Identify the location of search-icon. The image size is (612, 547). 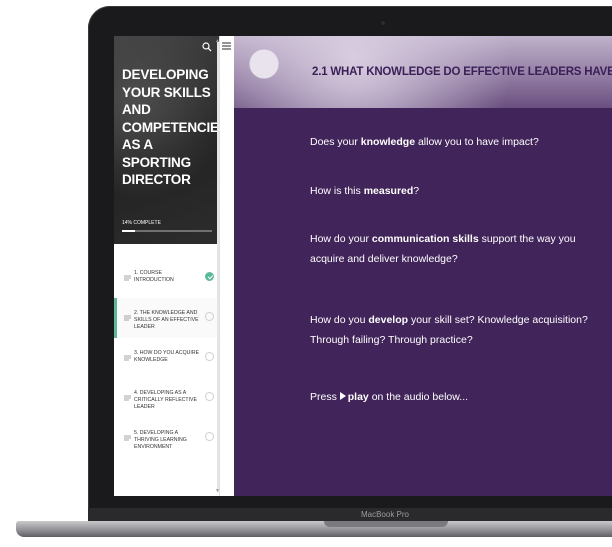
(207, 47).